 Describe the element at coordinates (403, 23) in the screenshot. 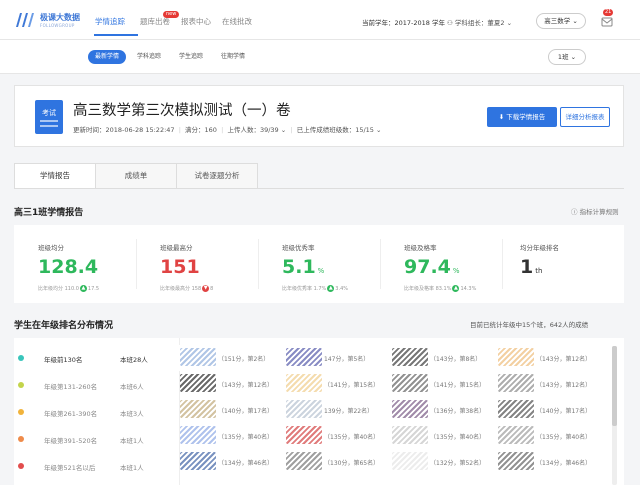

I see `current-term: 当前学年：2017-2018 学年` at that location.